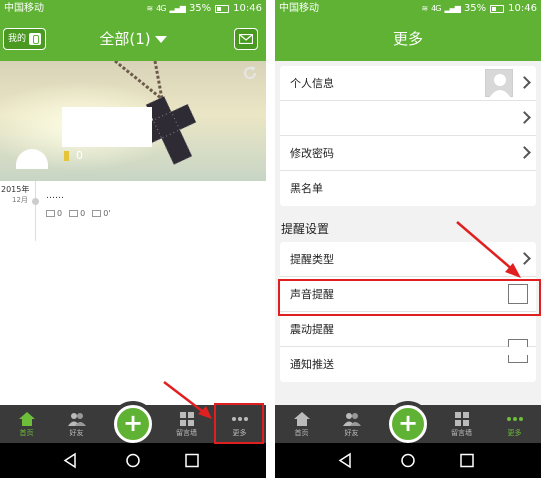  I want to click on doc-count-value: 0', so click(107, 213).